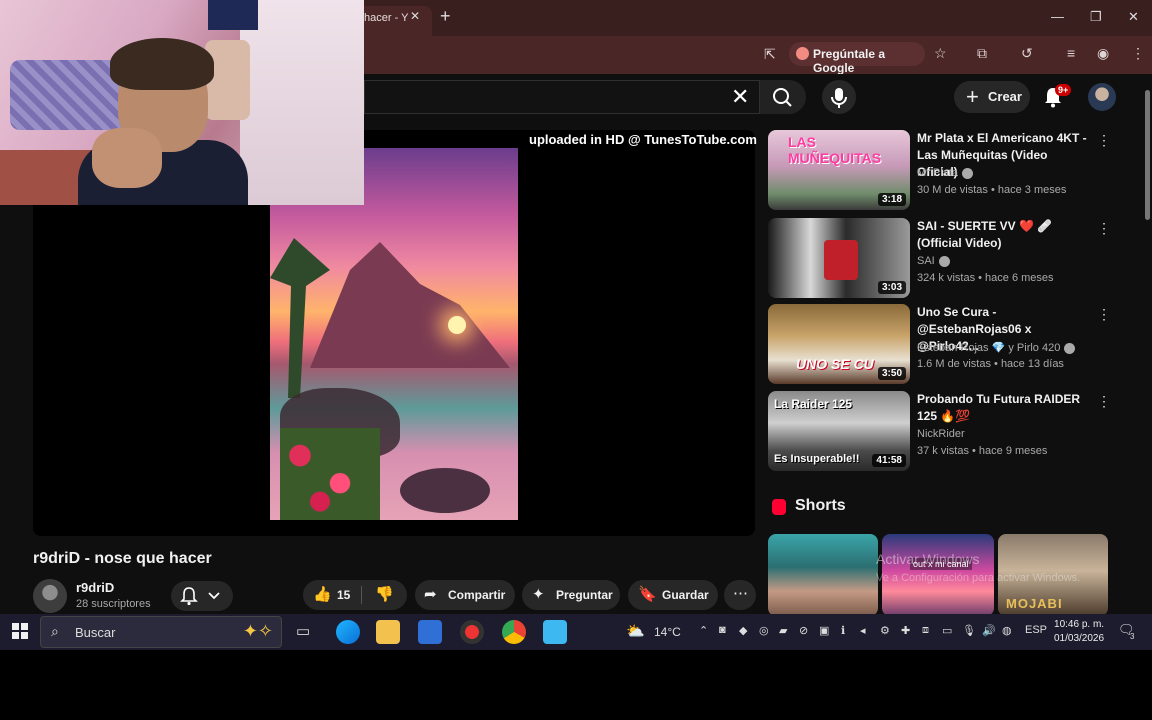  Describe the element at coordinates (1063, 90) in the screenshot. I see `notification-count-badge: 9+` at that location.